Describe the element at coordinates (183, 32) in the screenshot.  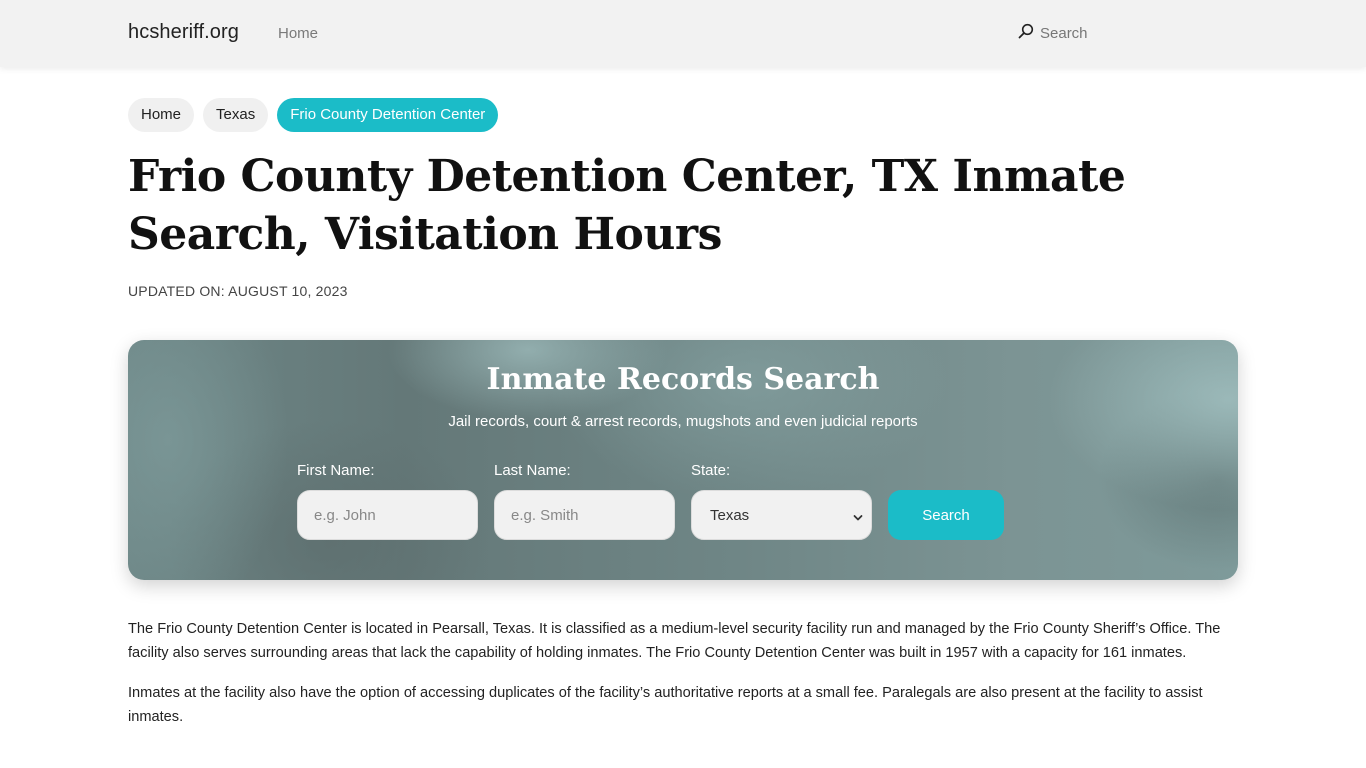
I see `site-brand-link: hcsheriff.org` at that location.